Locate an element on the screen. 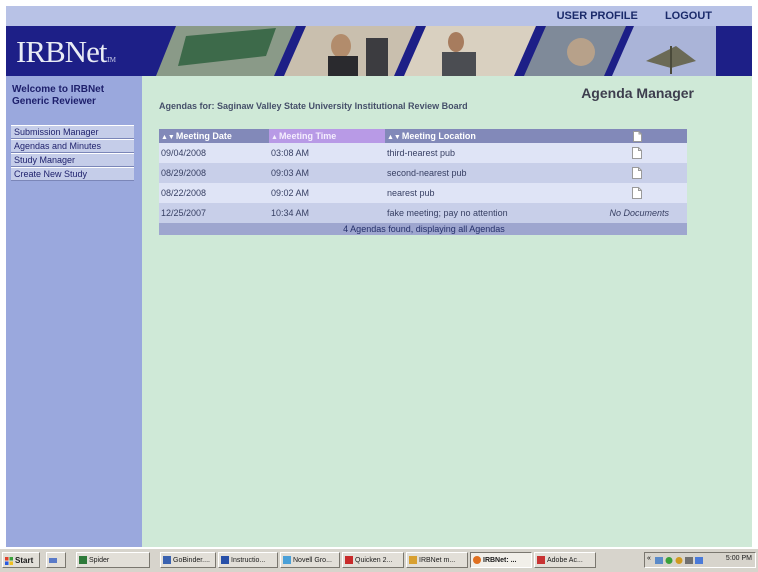 The width and height of the screenshot is (758, 572). table-row: 08/29/2008 09:03 AM second-nearest pub is located at coordinates (423, 173).